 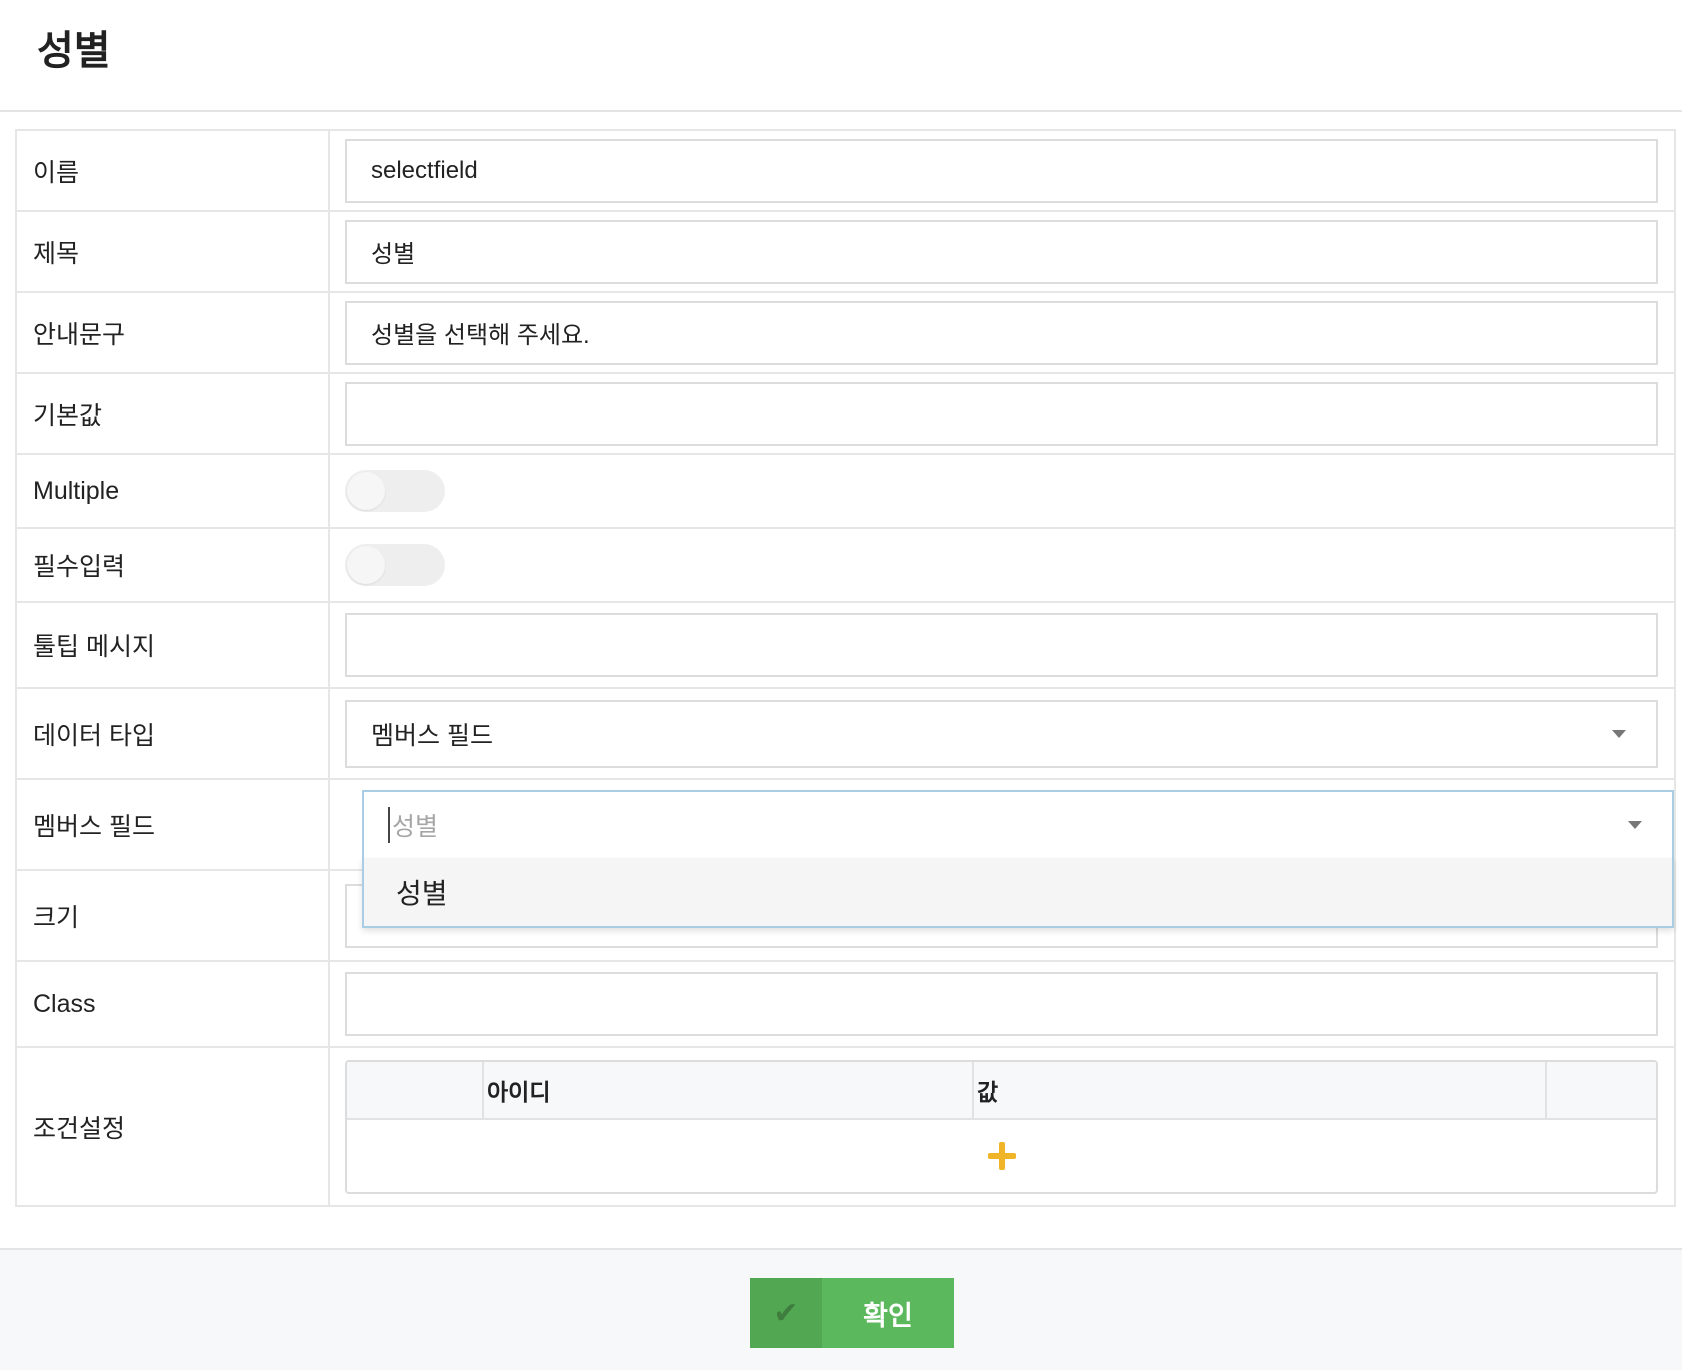 What do you see at coordinates (173, 1126) in the screenshot?
I see `conditions-label: 조건설정` at bounding box center [173, 1126].